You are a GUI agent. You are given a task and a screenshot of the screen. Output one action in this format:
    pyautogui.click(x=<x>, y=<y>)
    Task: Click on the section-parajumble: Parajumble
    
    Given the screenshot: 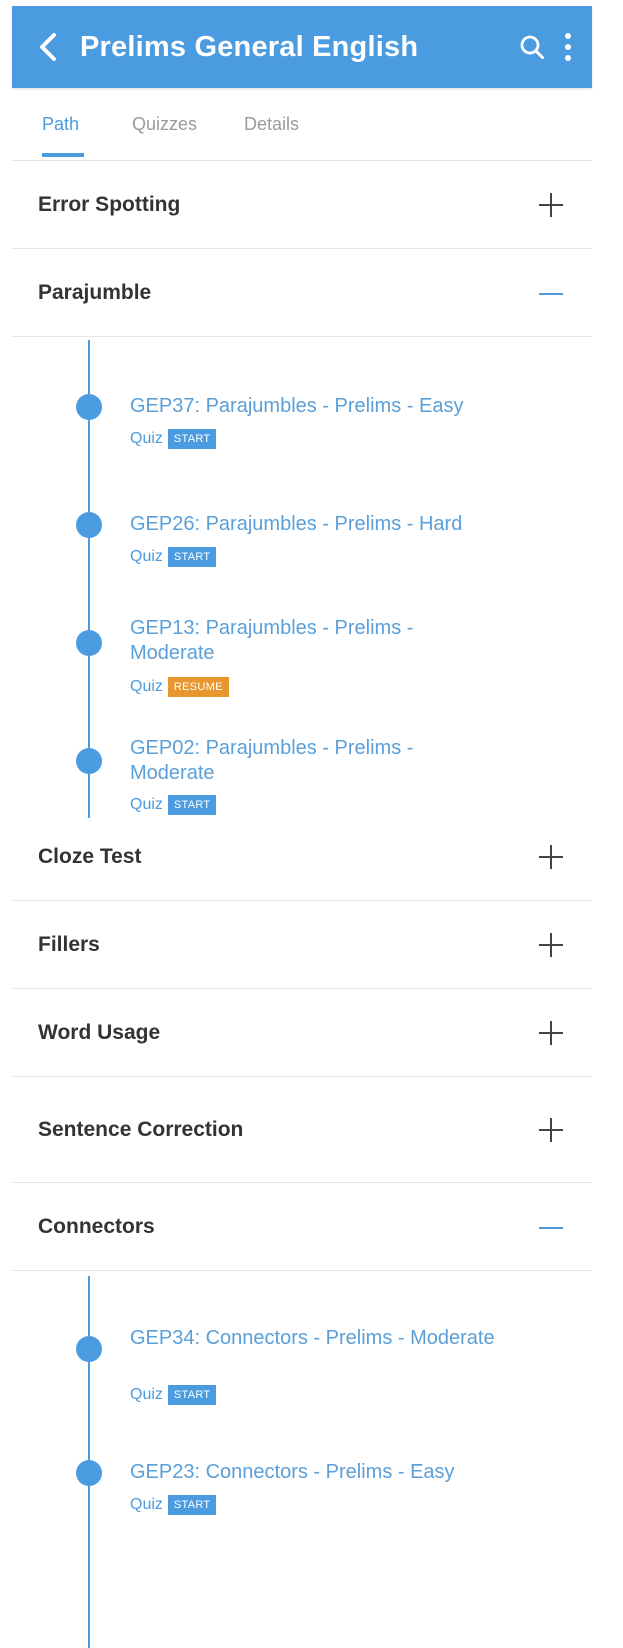 What is the action you would take?
    pyautogui.click(x=302, y=293)
    